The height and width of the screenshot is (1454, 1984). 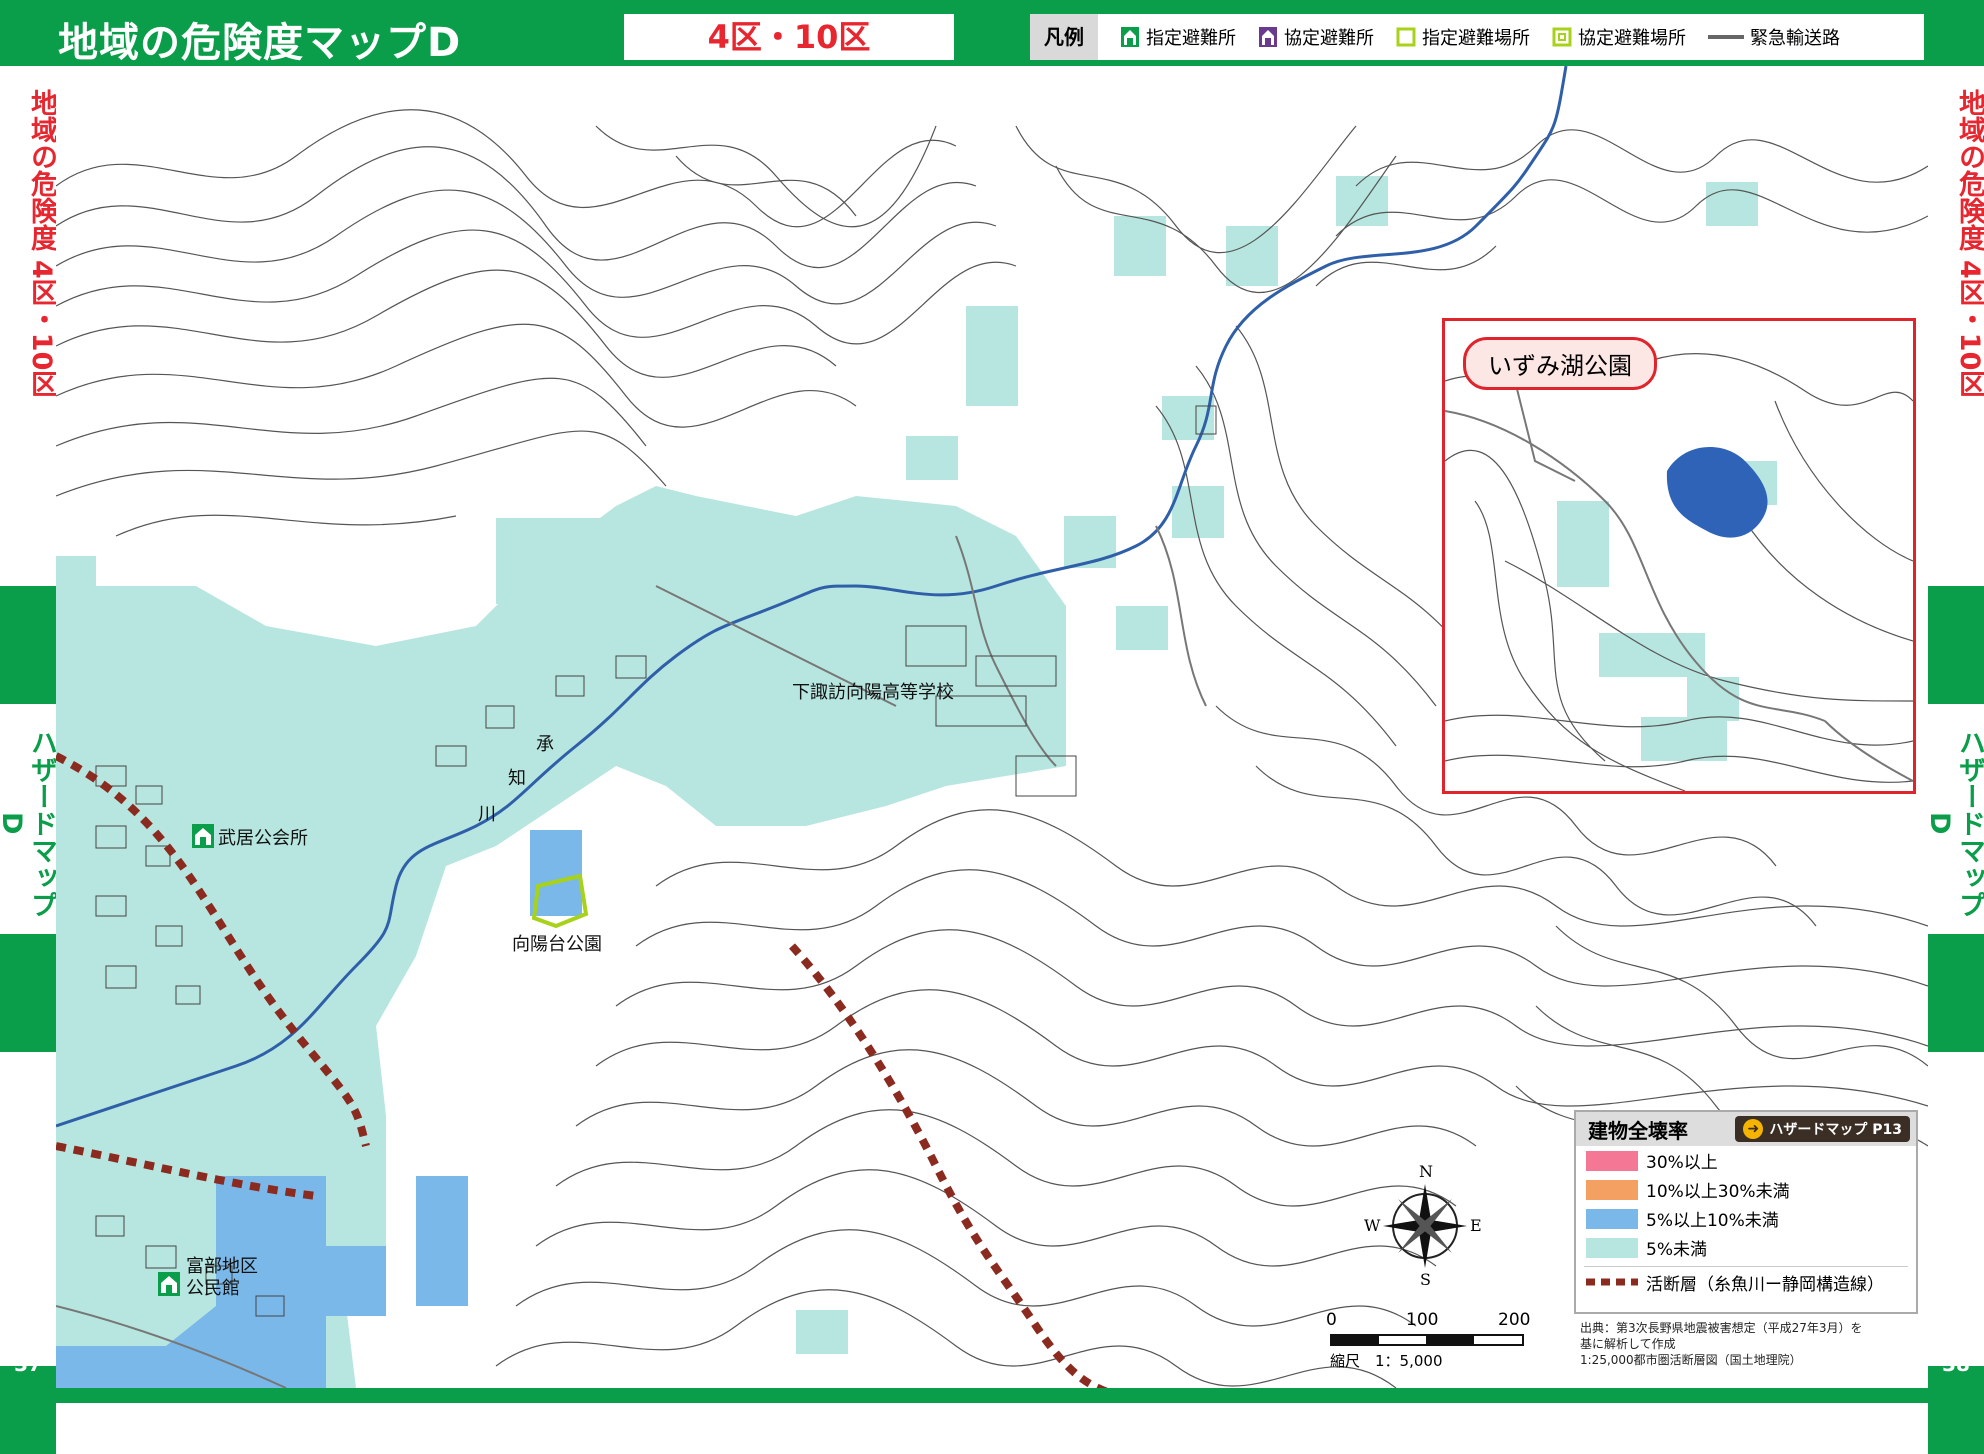 I want to click on label-river-2: 知, so click(x=517, y=778).